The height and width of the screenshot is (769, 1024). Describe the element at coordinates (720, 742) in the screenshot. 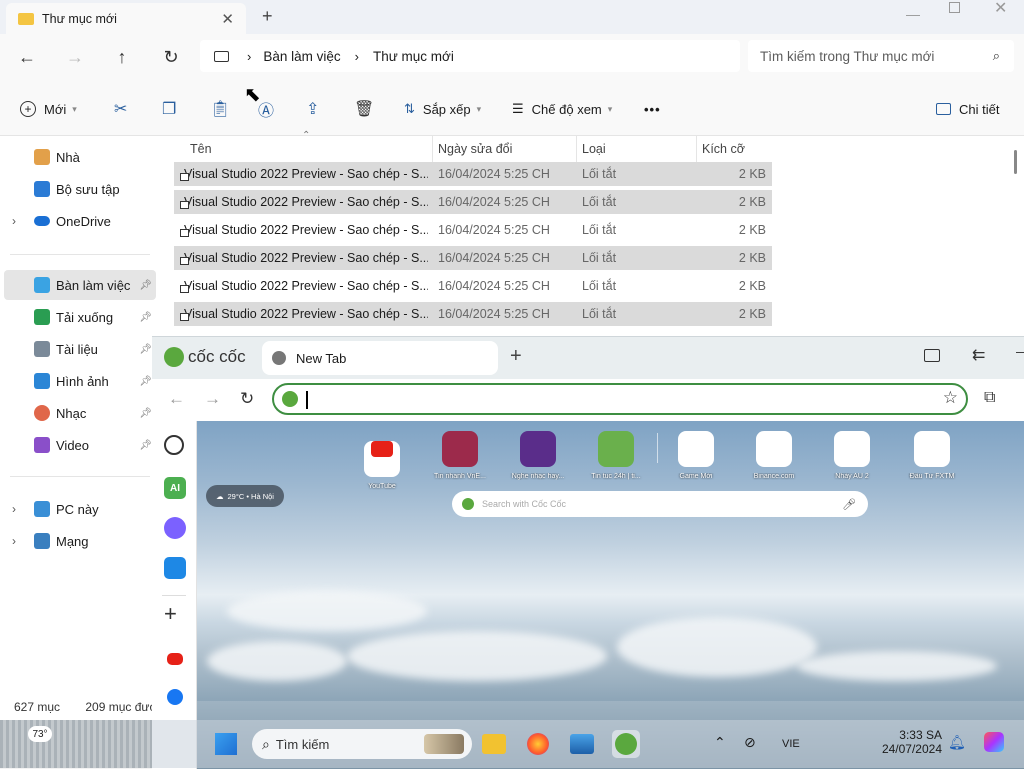

I see `chevron-up-icon: ⌃` at that location.